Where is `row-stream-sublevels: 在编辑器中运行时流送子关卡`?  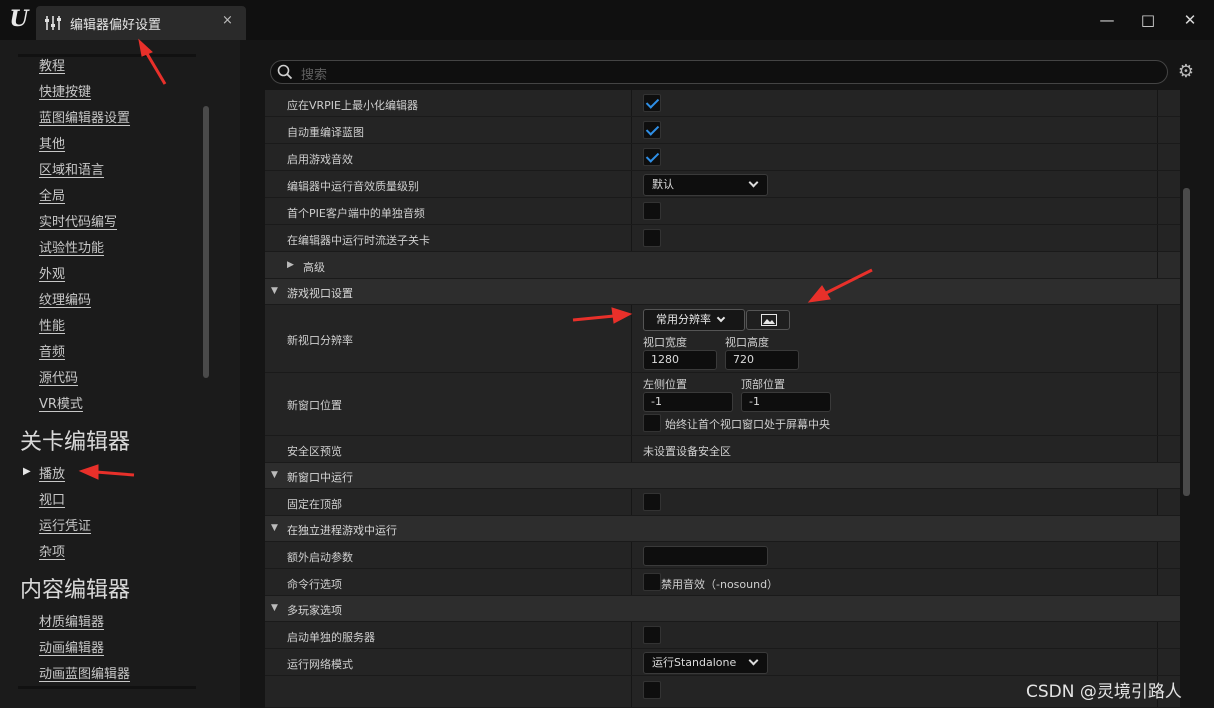 row-stream-sublevels: 在编辑器中运行时流送子关卡 is located at coordinates (722, 238).